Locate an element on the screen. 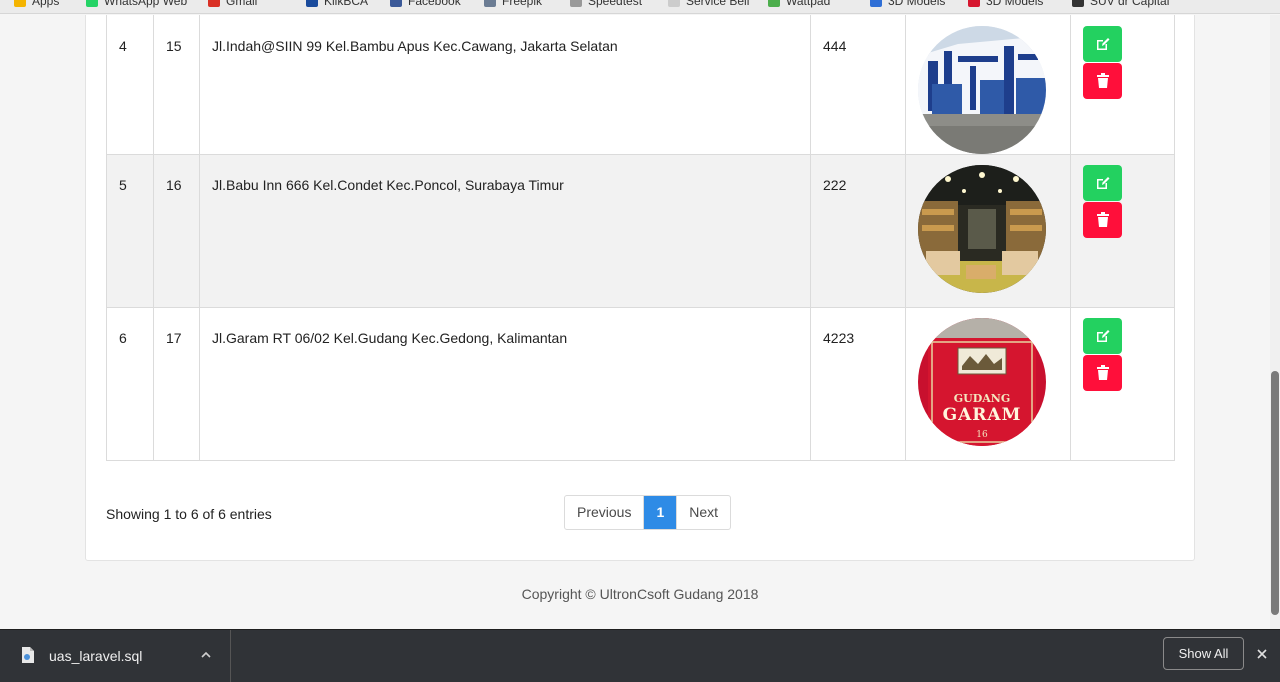 Image resolution: width=1280 pixels, height=682 pixels. download-item: uas_laravel.sql is located at coordinates (115, 656).